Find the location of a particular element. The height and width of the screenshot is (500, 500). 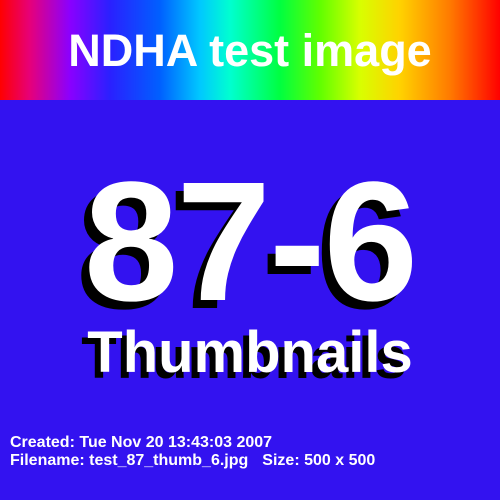

size-text: Size: 500 x 500 is located at coordinates (319, 460).